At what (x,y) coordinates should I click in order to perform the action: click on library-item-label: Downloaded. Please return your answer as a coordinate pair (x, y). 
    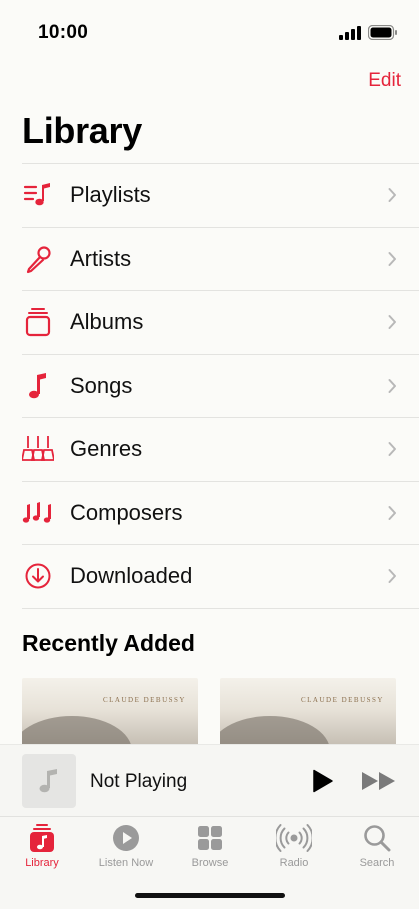
    Looking at the image, I should click on (131, 576).